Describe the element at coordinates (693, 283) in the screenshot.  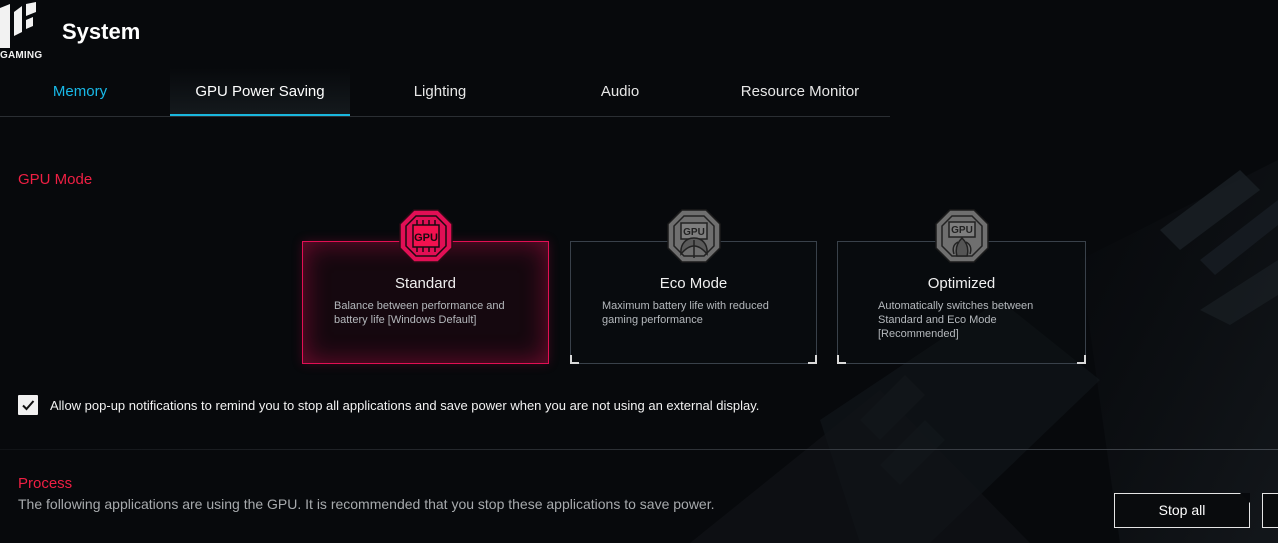
I see `mode-name-eco: Eco Mode` at that location.